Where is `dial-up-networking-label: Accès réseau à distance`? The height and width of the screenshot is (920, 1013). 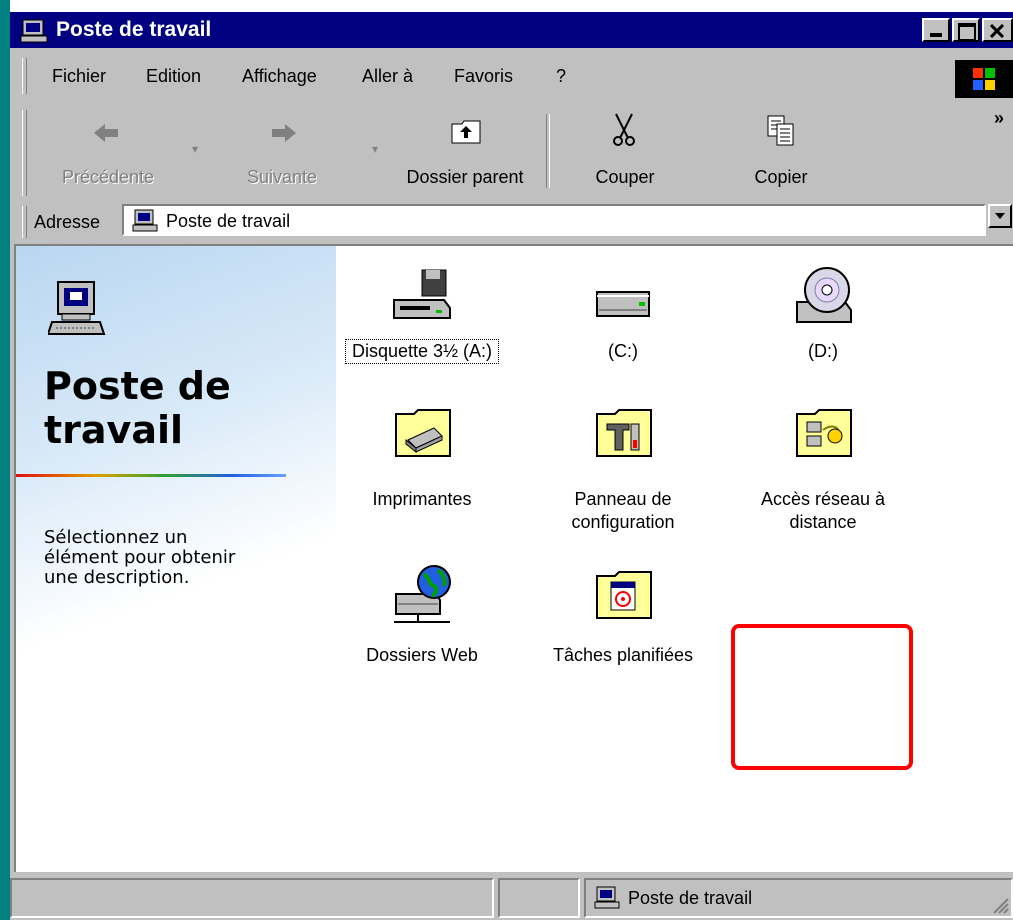
dial-up-networking-label: Accès réseau à distance is located at coordinates (823, 510).